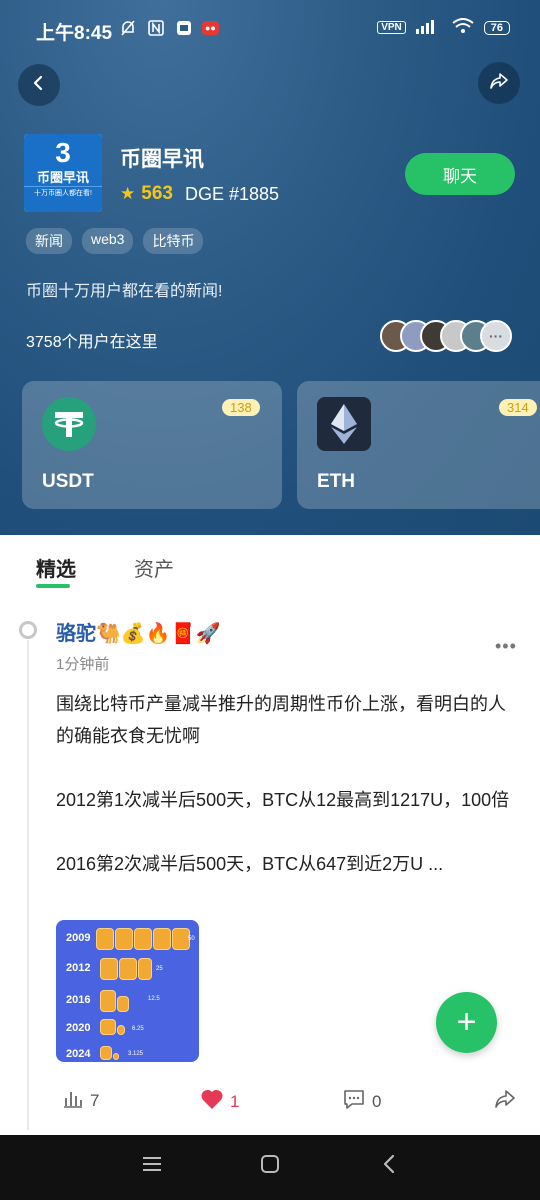 Image resolution: width=540 pixels, height=1200 pixels. Describe the element at coordinates (391, 27) in the screenshot. I see `vpn-indicator: VPN` at that location.